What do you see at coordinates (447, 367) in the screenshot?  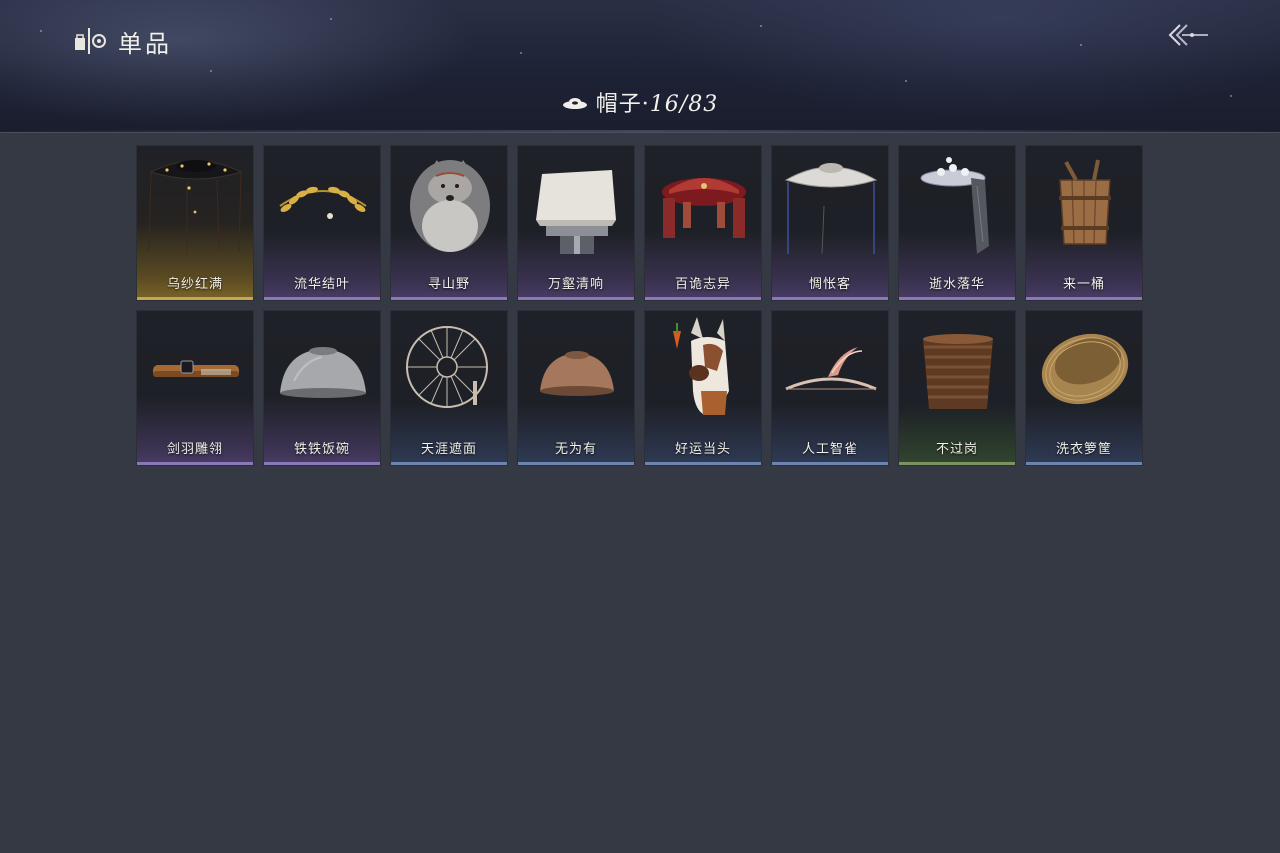 I see `wire-lantern-hat-icon` at bounding box center [447, 367].